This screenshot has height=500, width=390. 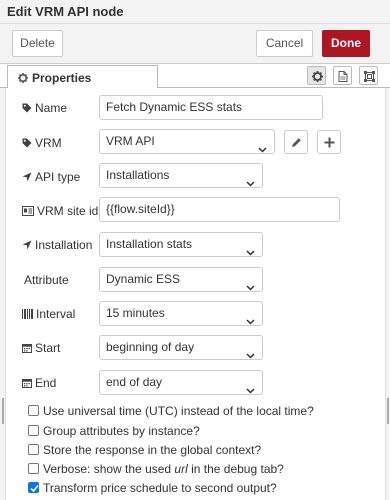 What do you see at coordinates (56, 314) in the screenshot?
I see `interval-label-text: Interval` at bounding box center [56, 314].